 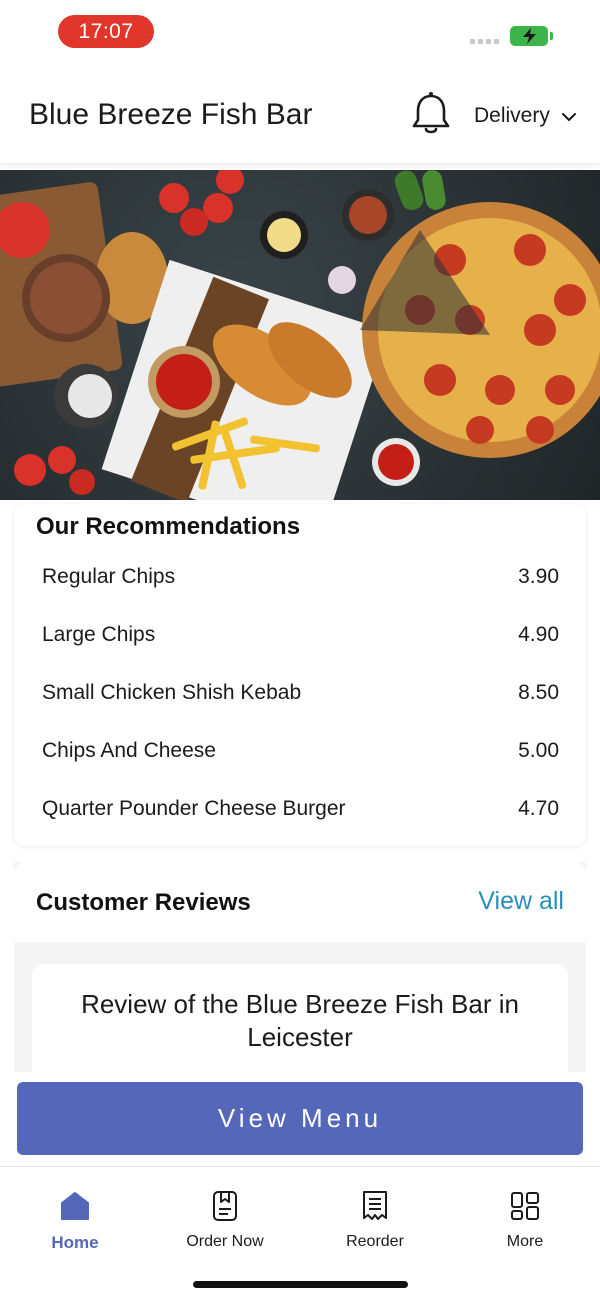 I want to click on recommendations-title: Our Recommendations, so click(x=168, y=526).